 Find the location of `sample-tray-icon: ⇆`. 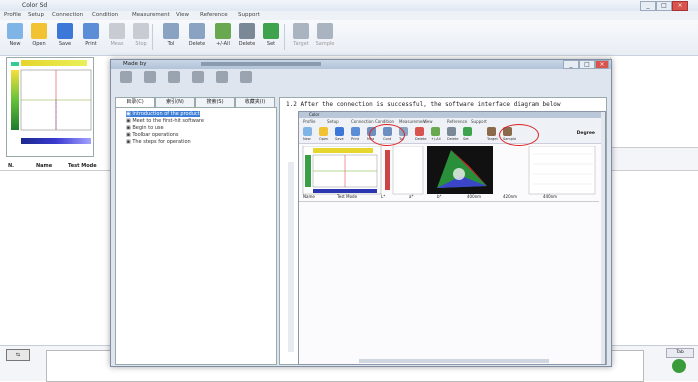

sample-tray-icon: ⇆ is located at coordinates (18, 355).